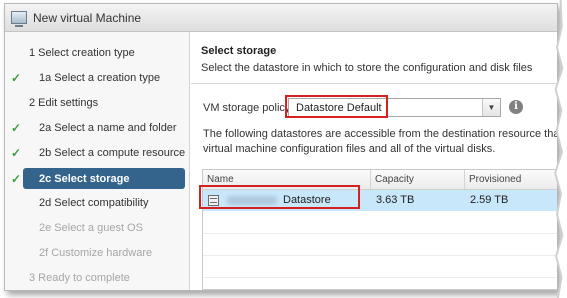  What do you see at coordinates (239, 51) in the screenshot?
I see `section-title: Select storage` at bounding box center [239, 51].